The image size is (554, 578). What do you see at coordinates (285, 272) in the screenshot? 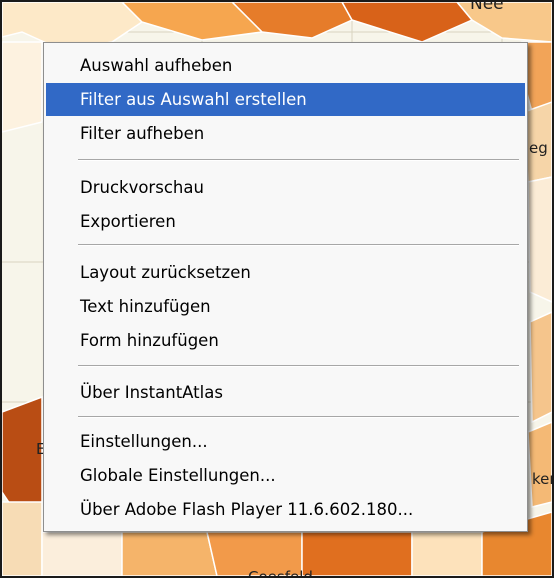
I see `menu-item-layout-zuruecksetzen: Layout zurücksetzen` at bounding box center [285, 272].